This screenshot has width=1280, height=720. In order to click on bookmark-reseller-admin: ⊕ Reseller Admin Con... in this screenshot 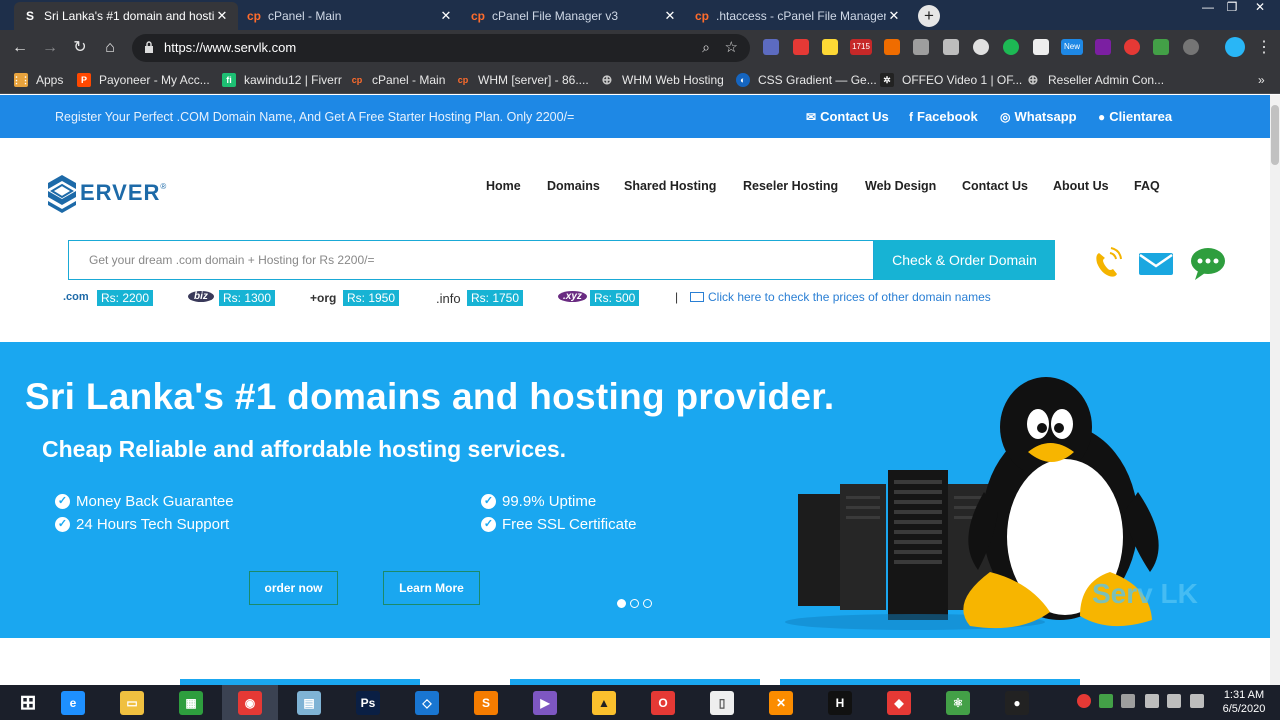, I will do `click(1095, 80)`.